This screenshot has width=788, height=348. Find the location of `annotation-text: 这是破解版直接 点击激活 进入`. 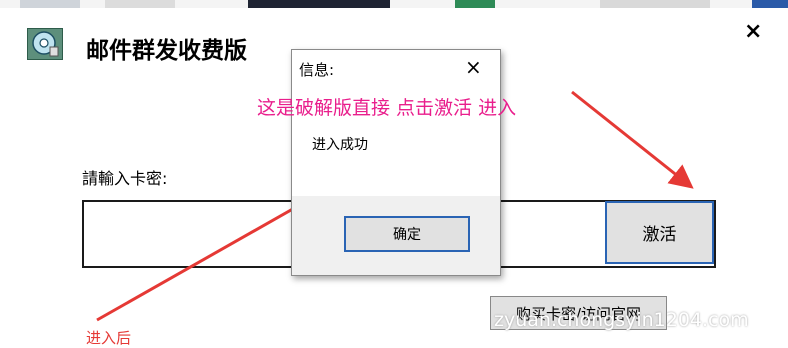

annotation-text: 这是破解版直接 点击激活 进入 is located at coordinates (387, 108).